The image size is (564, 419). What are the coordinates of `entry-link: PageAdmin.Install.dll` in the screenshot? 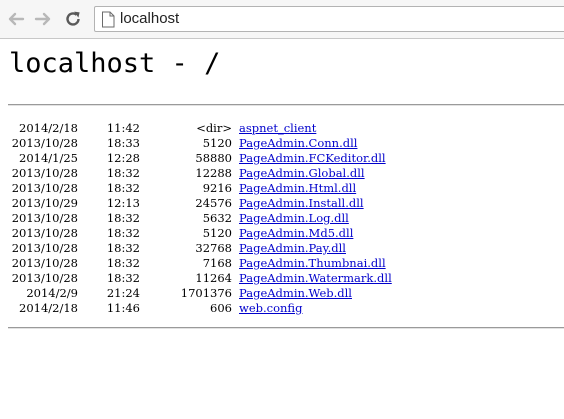 It's located at (301, 203).